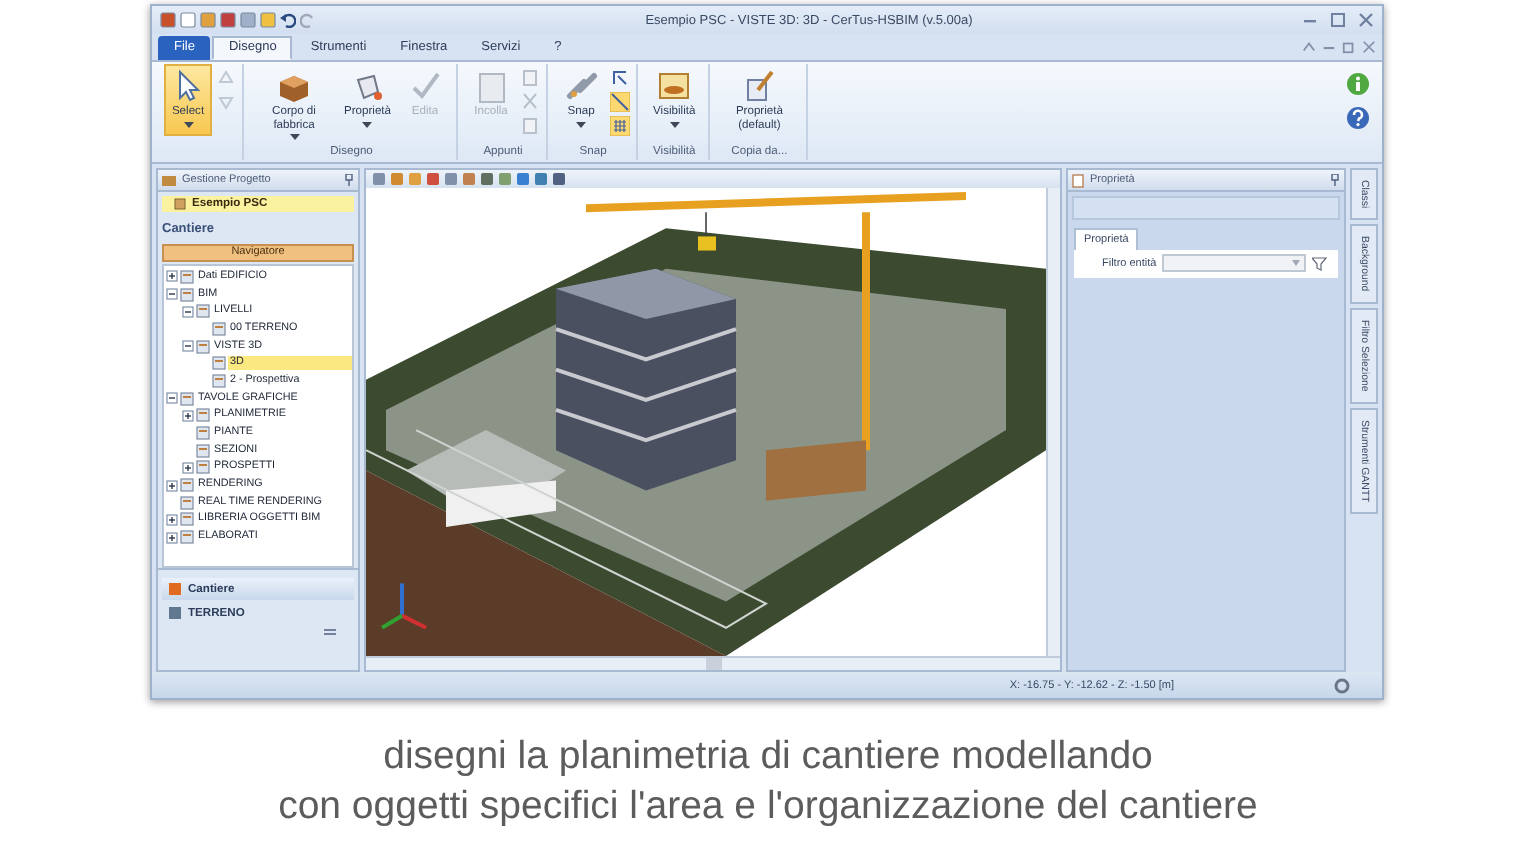 The width and height of the screenshot is (1536, 864). What do you see at coordinates (1338, 20) in the screenshot?
I see `maximize-icon` at bounding box center [1338, 20].